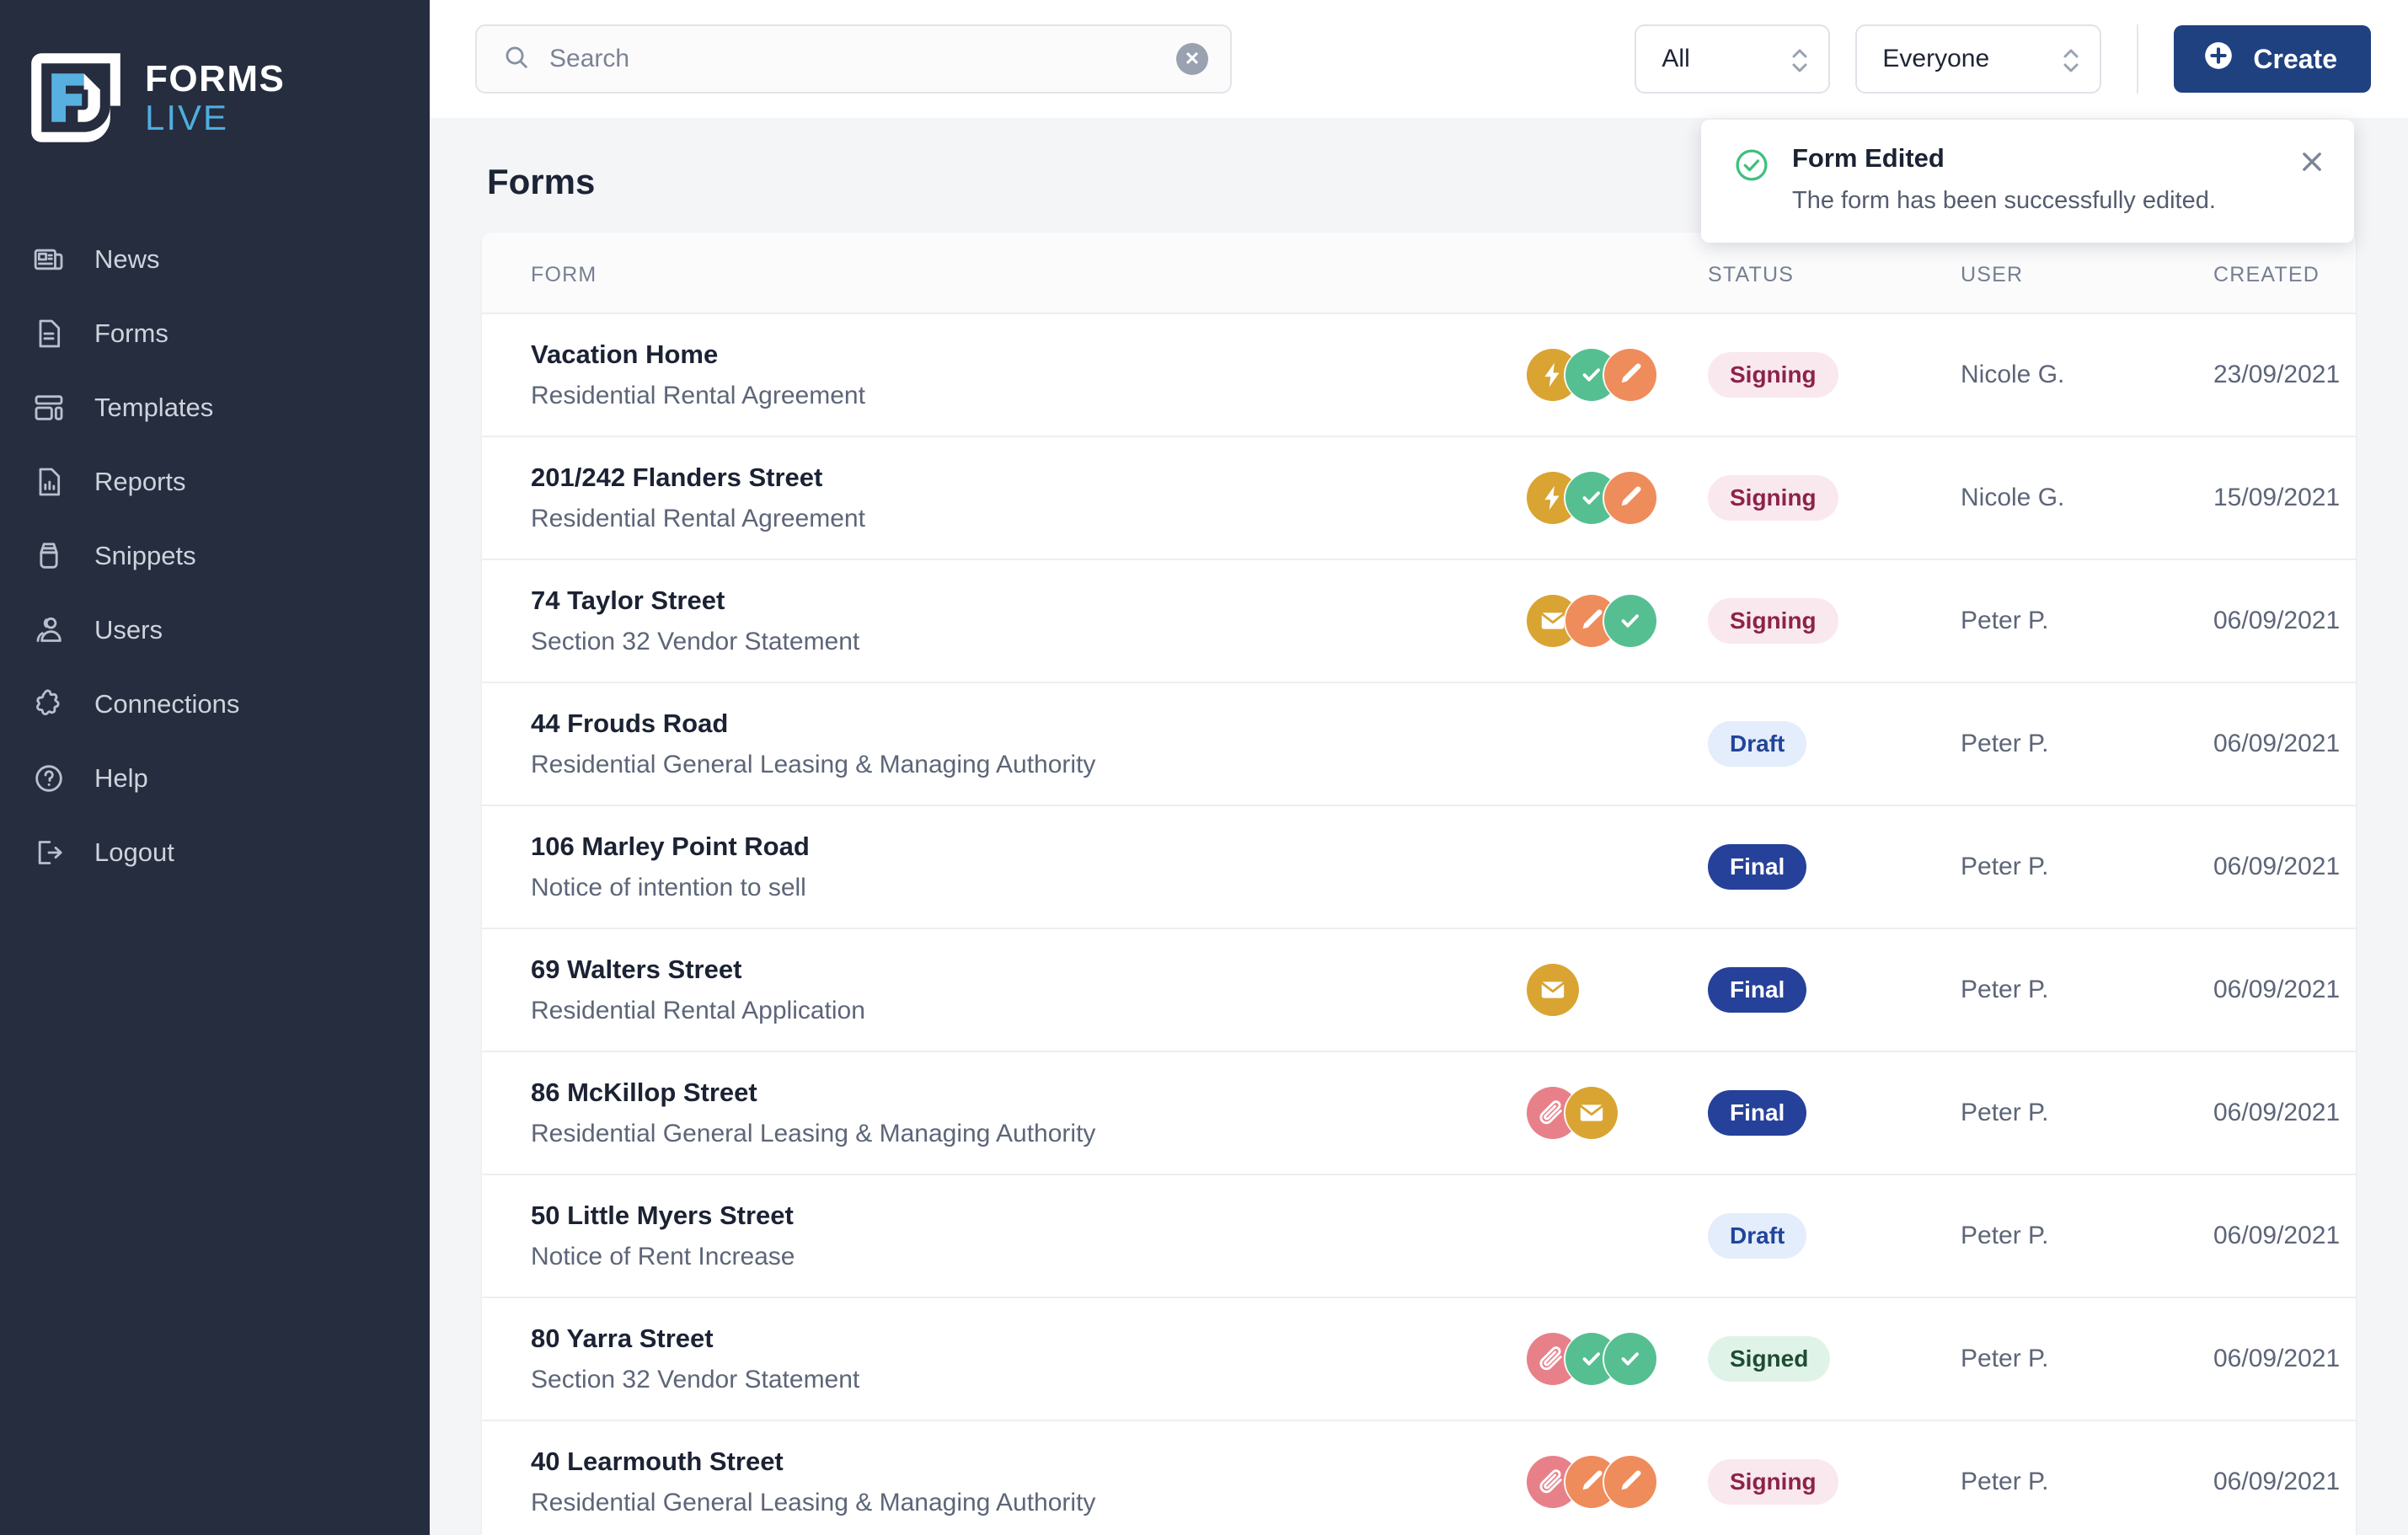 The image size is (2408, 1535). Describe the element at coordinates (698, 1011) in the screenshot. I see `form-subtitle: Residential Rental Application` at that location.